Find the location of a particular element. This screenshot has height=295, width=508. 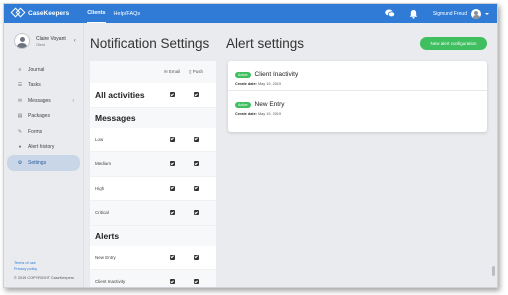

client-profile: Claire Voyant Client ‹ is located at coordinates (43, 36).